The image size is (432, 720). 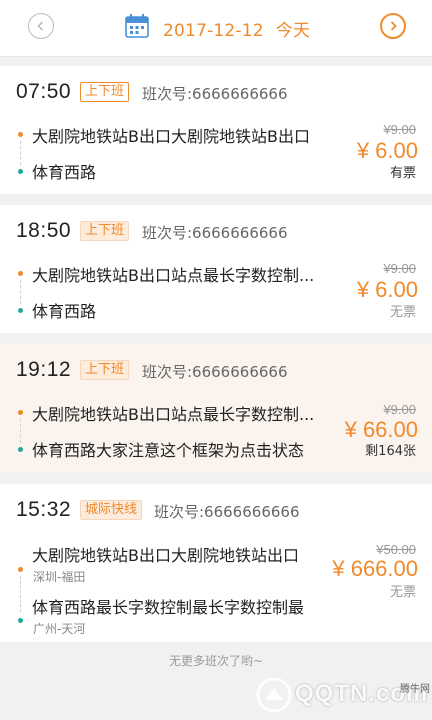 I want to click on destination-stop: 体育西路最长字数控制最长字数控制最, so click(x=168, y=607).